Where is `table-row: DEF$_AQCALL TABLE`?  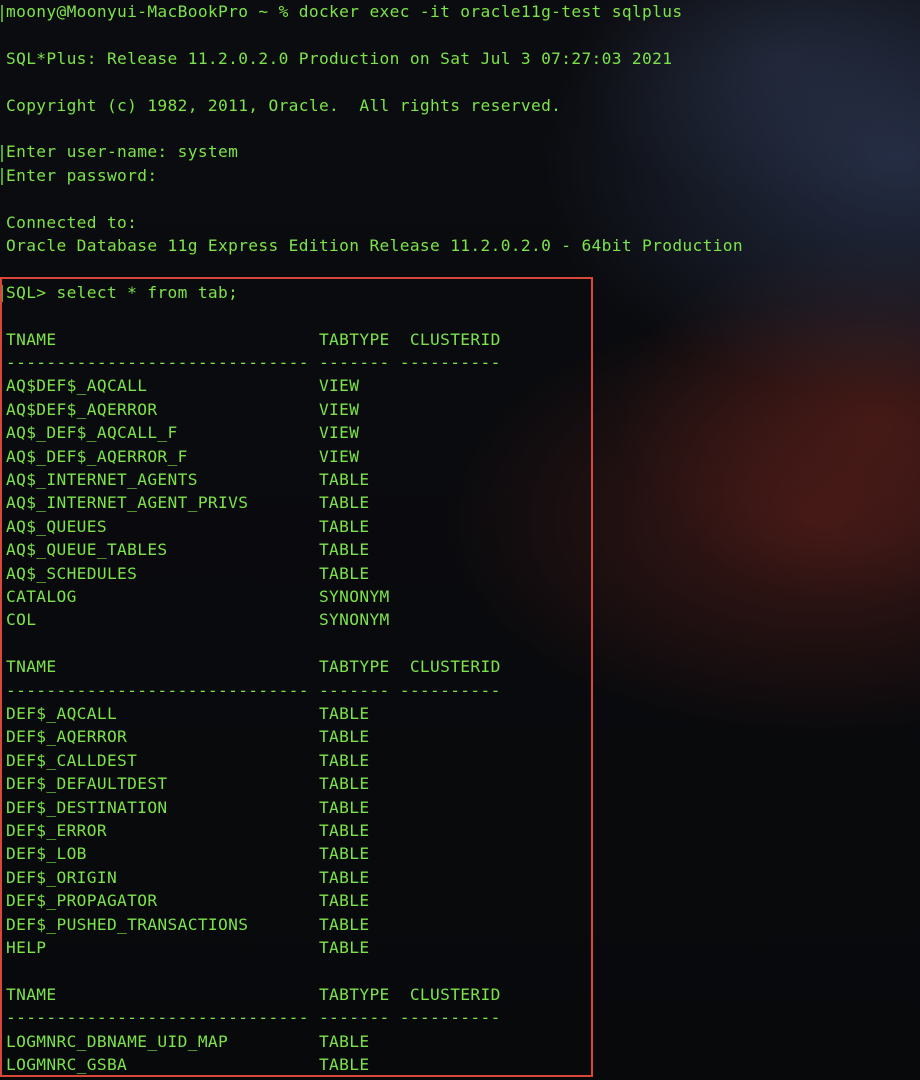
table-row: DEF$_AQCALL TABLE is located at coordinates (188, 713).